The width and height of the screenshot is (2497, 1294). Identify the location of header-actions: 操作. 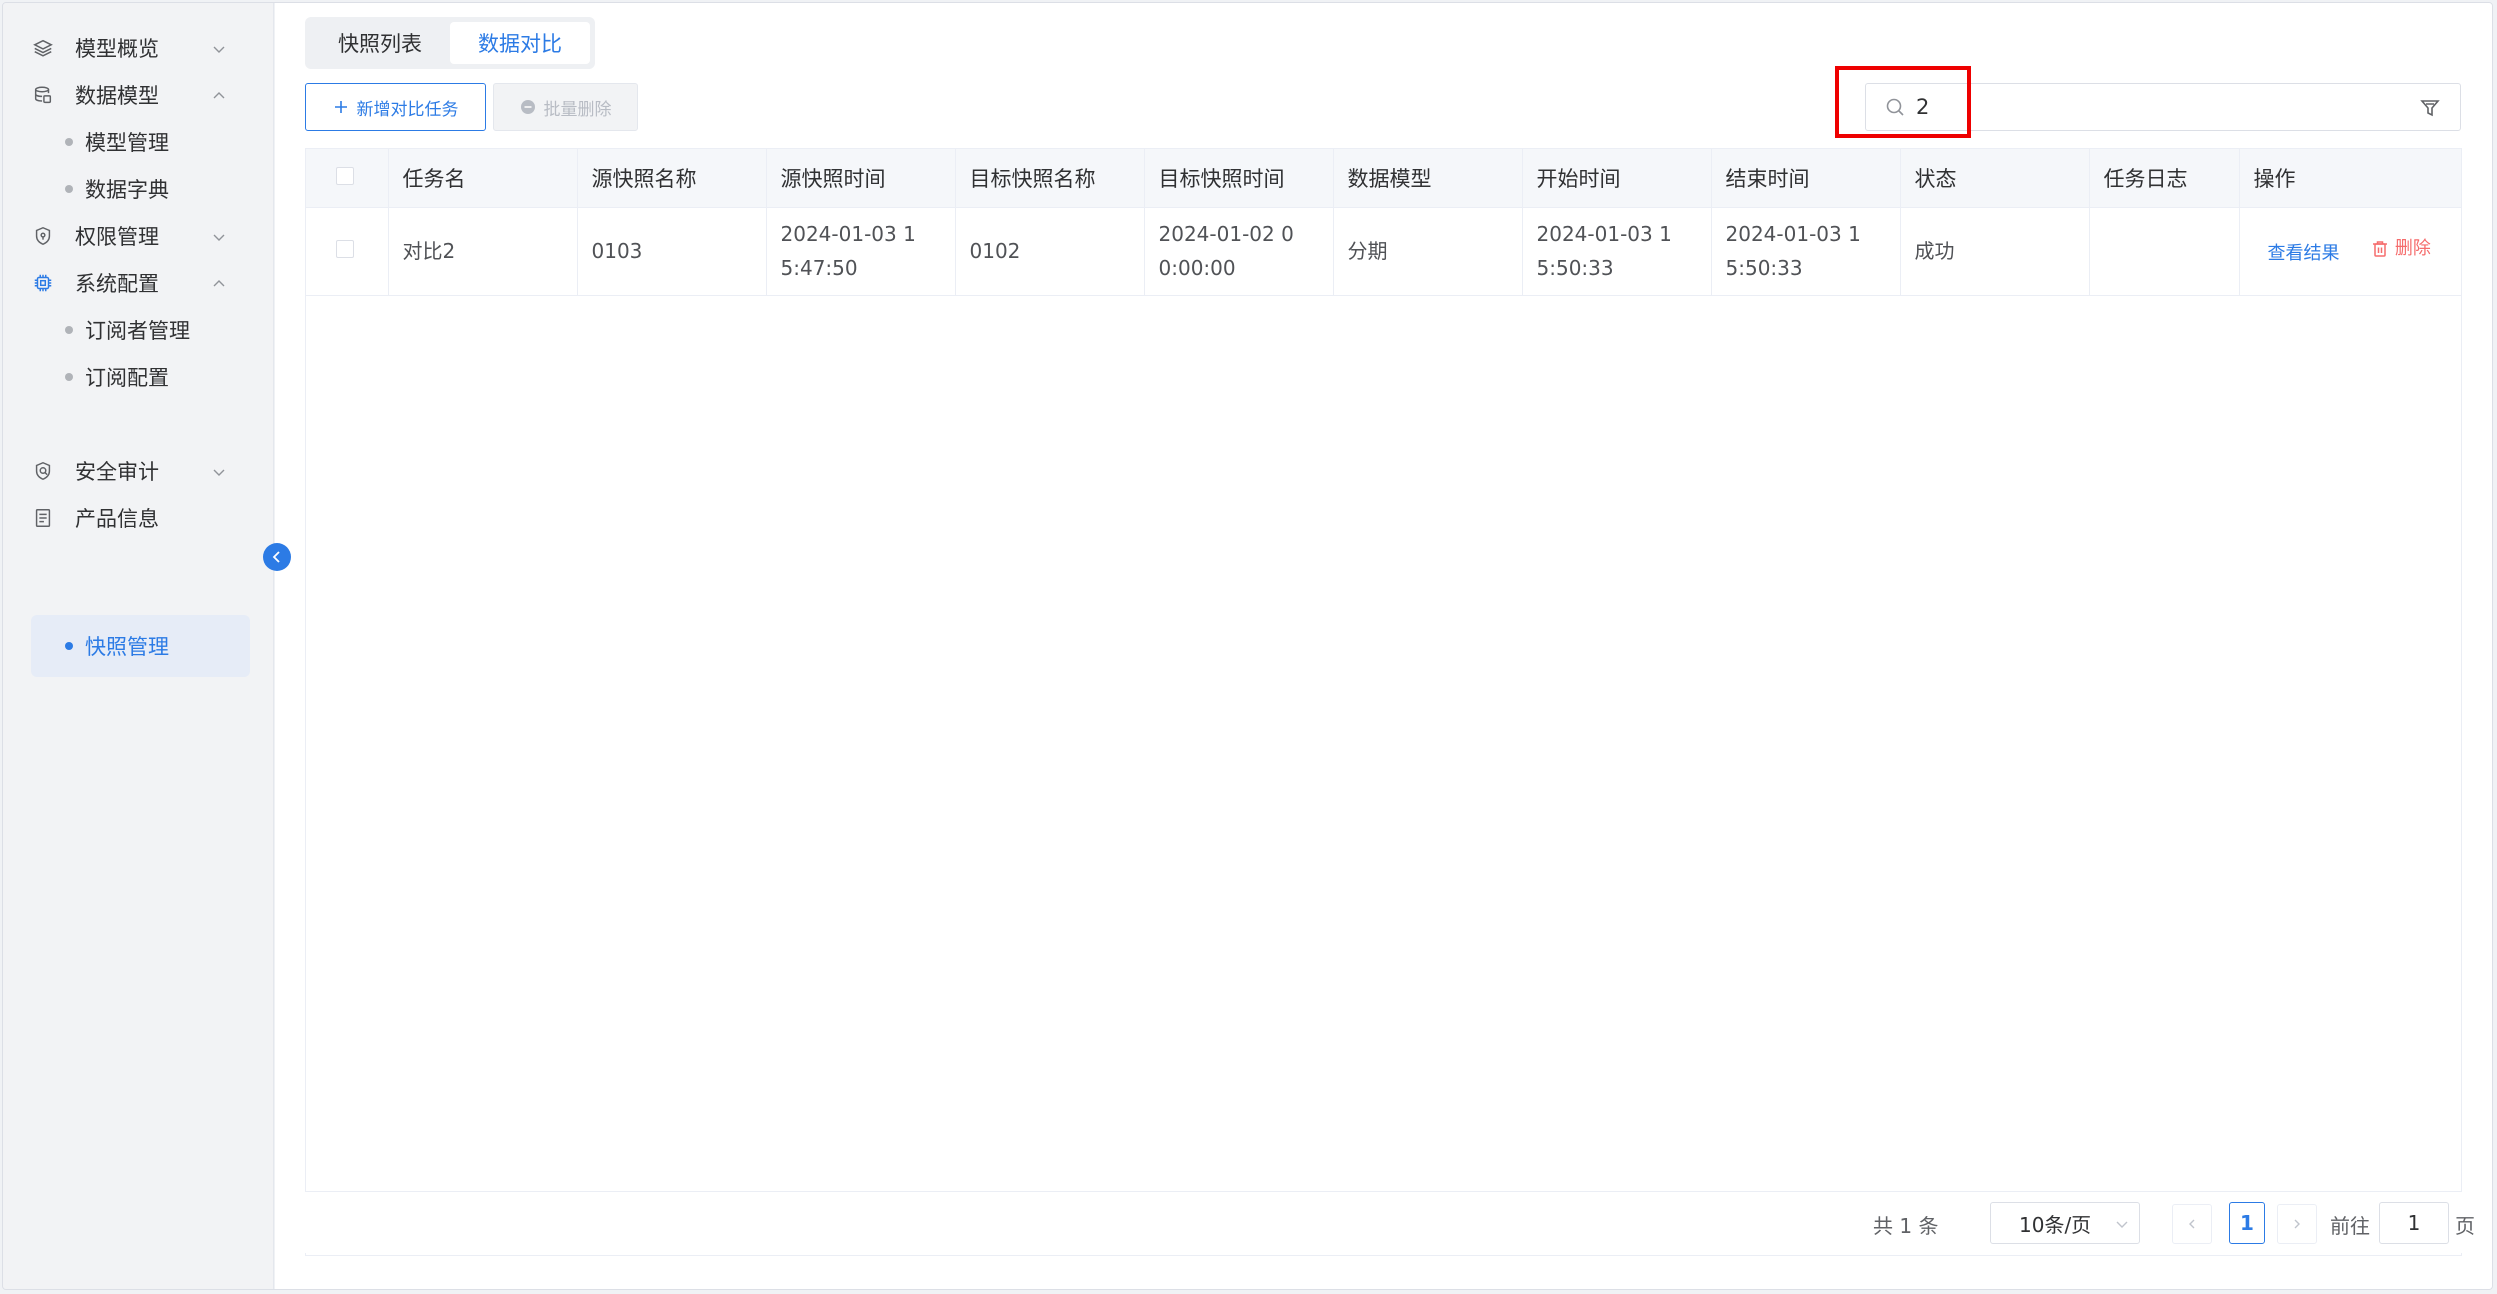
(2350, 178).